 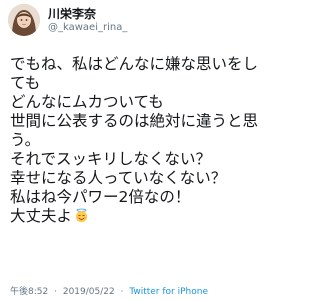 What do you see at coordinates (111, 159) in the screenshot?
I see `tweet-line: それでスッキリしなくない？` at bounding box center [111, 159].